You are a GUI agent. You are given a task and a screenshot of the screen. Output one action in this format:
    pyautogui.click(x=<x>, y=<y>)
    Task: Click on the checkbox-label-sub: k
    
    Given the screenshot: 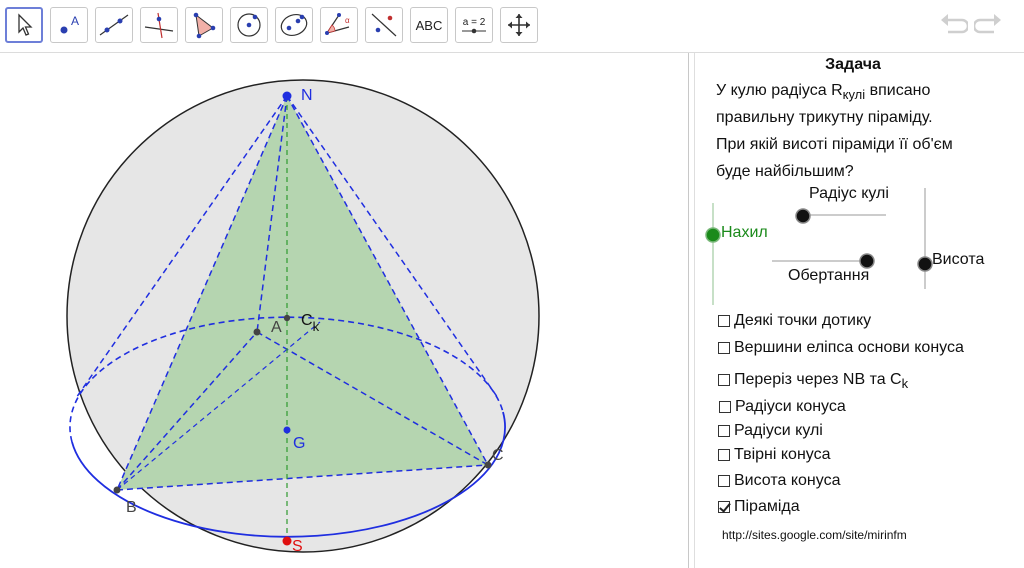 What is the action you would take?
    pyautogui.click(x=905, y=384)
    